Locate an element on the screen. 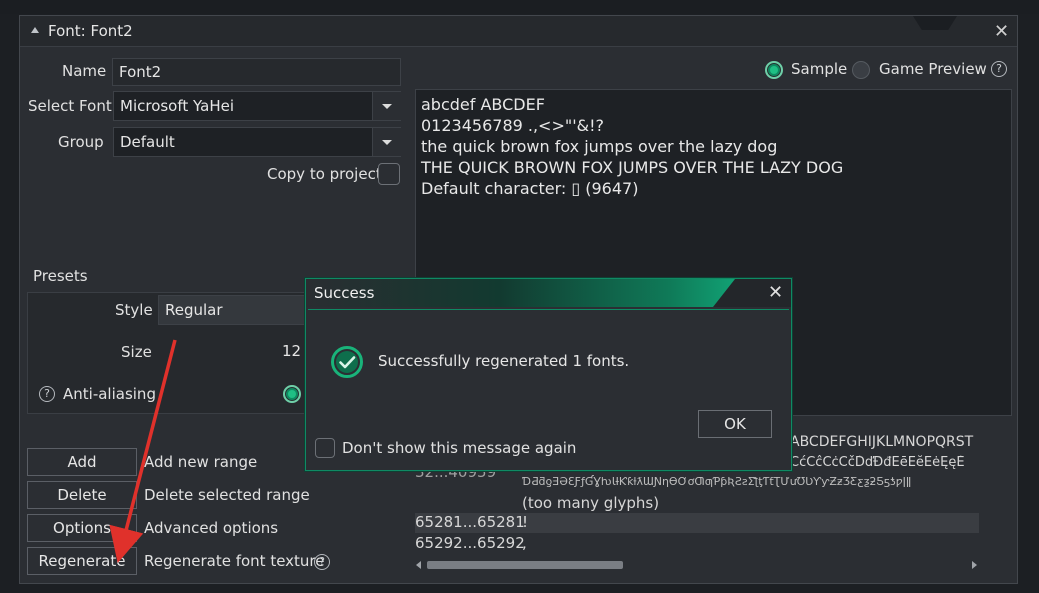  presets-header: Presets is located at coordinates (60, 276).